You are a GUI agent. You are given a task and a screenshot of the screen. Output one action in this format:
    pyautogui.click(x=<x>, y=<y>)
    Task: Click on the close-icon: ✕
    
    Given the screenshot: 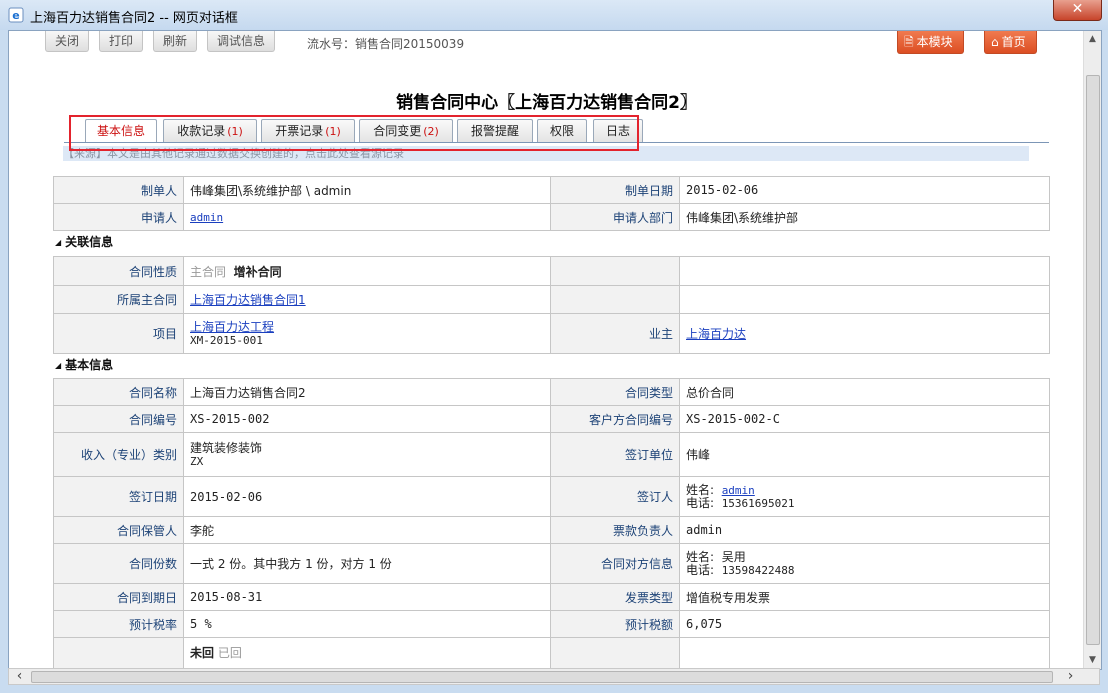 What is the action you would take?
    pyautogui.click(x=1077, y=9)
    